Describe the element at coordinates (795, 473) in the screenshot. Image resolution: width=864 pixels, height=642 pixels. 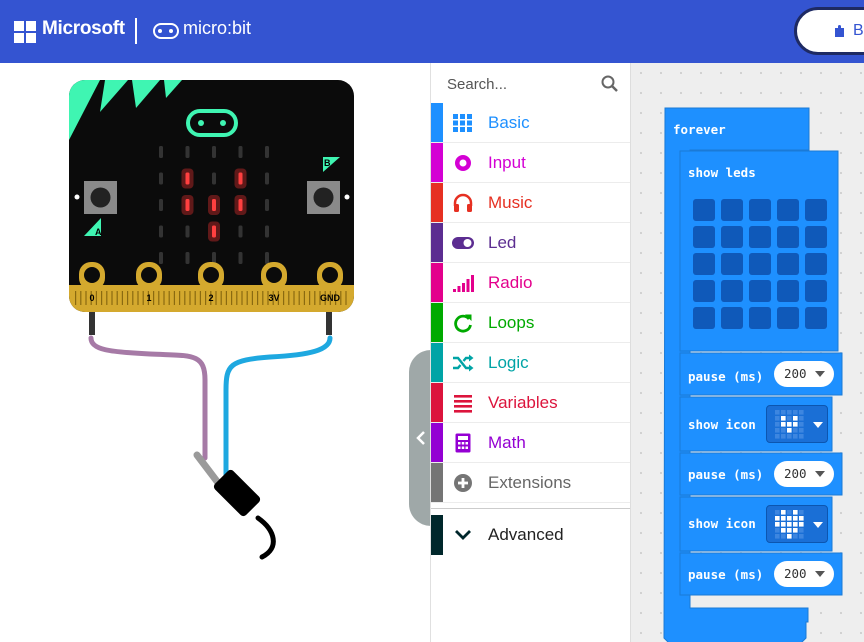
I see `pause-value: 200` at that location.